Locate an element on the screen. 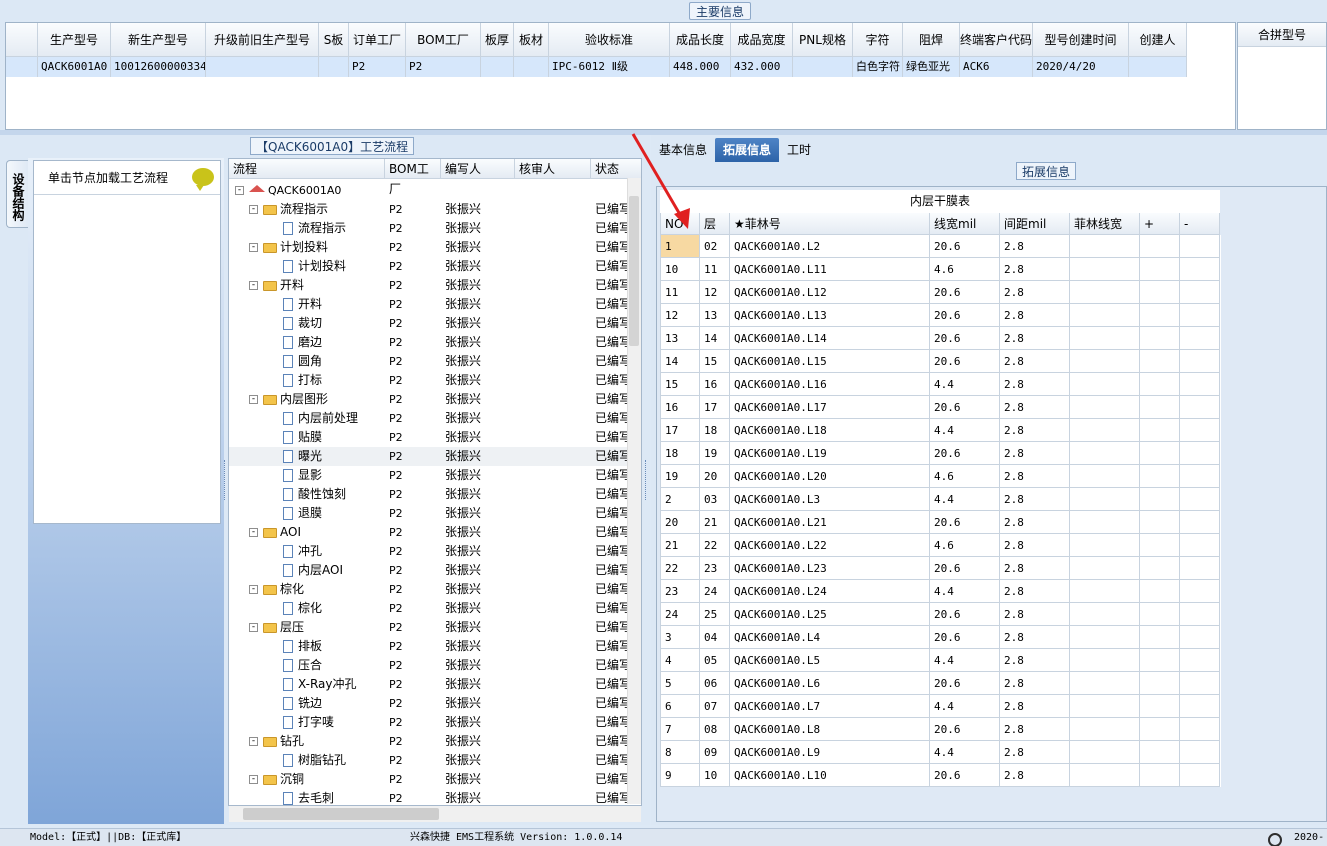 The height and width of the screenshot is (846, 1327). table-row: 22 23 QACK6001A0.L23 20.6 2.8 is located at coordinates (940, 568).